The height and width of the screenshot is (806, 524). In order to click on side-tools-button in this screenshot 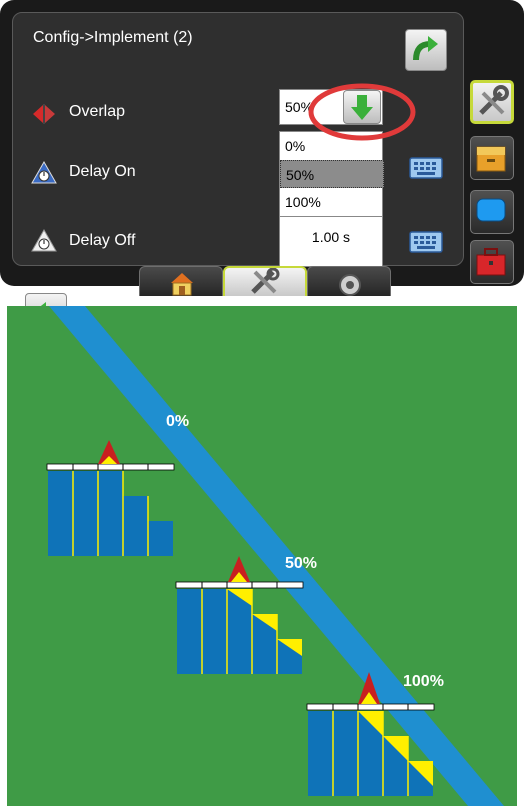, I will do `click(492, 102)`.